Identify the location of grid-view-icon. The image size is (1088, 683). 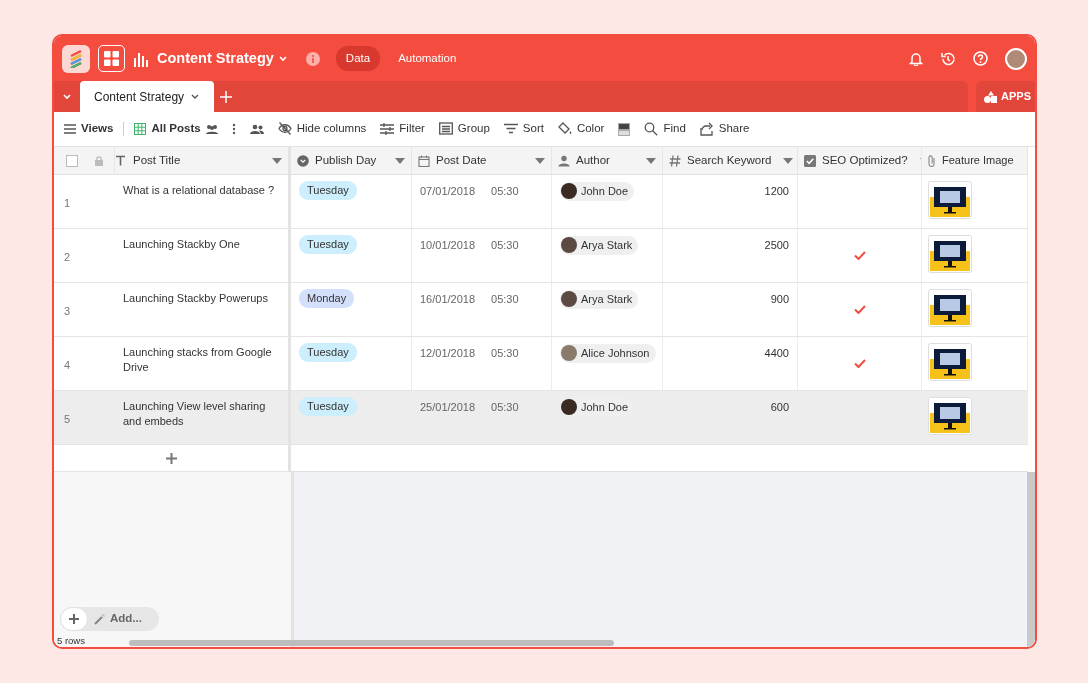
(140, 129).